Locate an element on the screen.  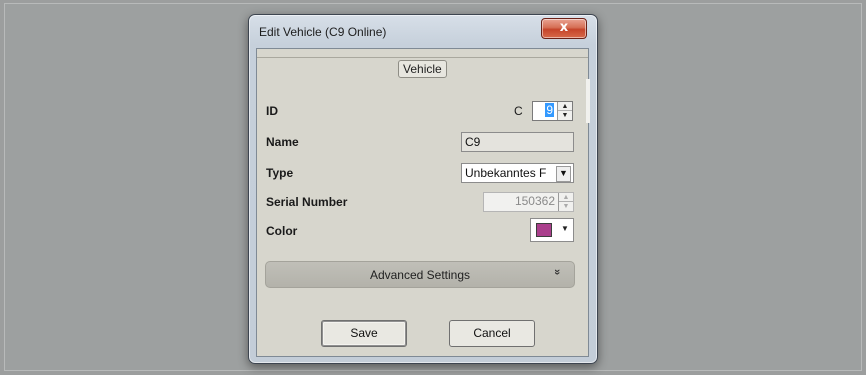
advanced-settings-label: Advanced Settings is located at coordinates (420, 275).